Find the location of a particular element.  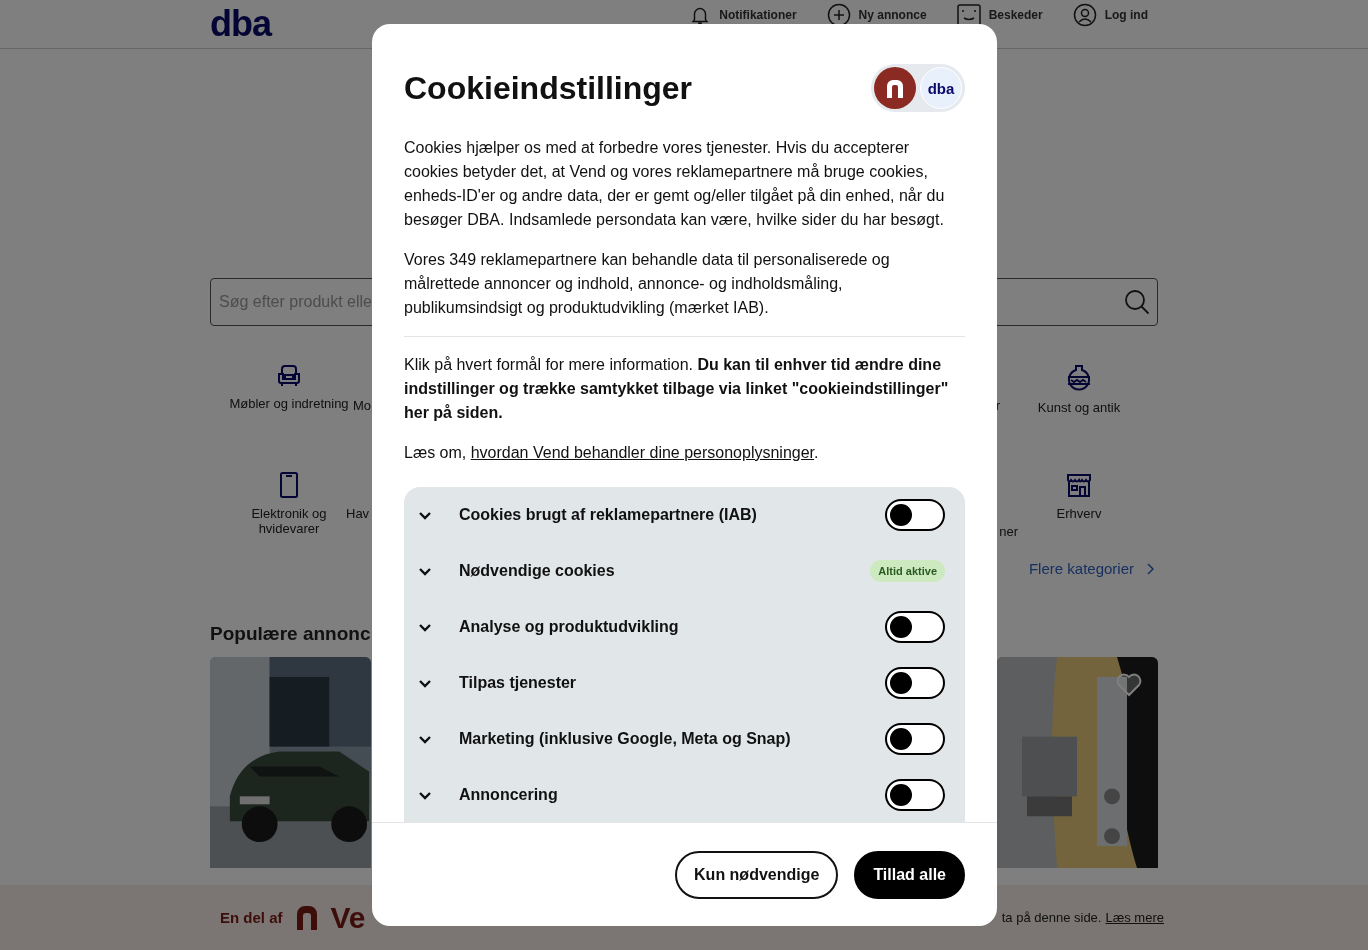

footer-label: En del af is located at coordinates (251, 917).